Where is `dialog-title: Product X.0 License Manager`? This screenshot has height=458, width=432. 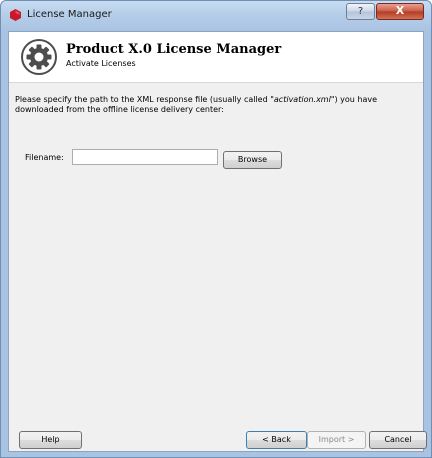 dialog-title: Product X.0 License Manager is located at coordinates (174, 49).